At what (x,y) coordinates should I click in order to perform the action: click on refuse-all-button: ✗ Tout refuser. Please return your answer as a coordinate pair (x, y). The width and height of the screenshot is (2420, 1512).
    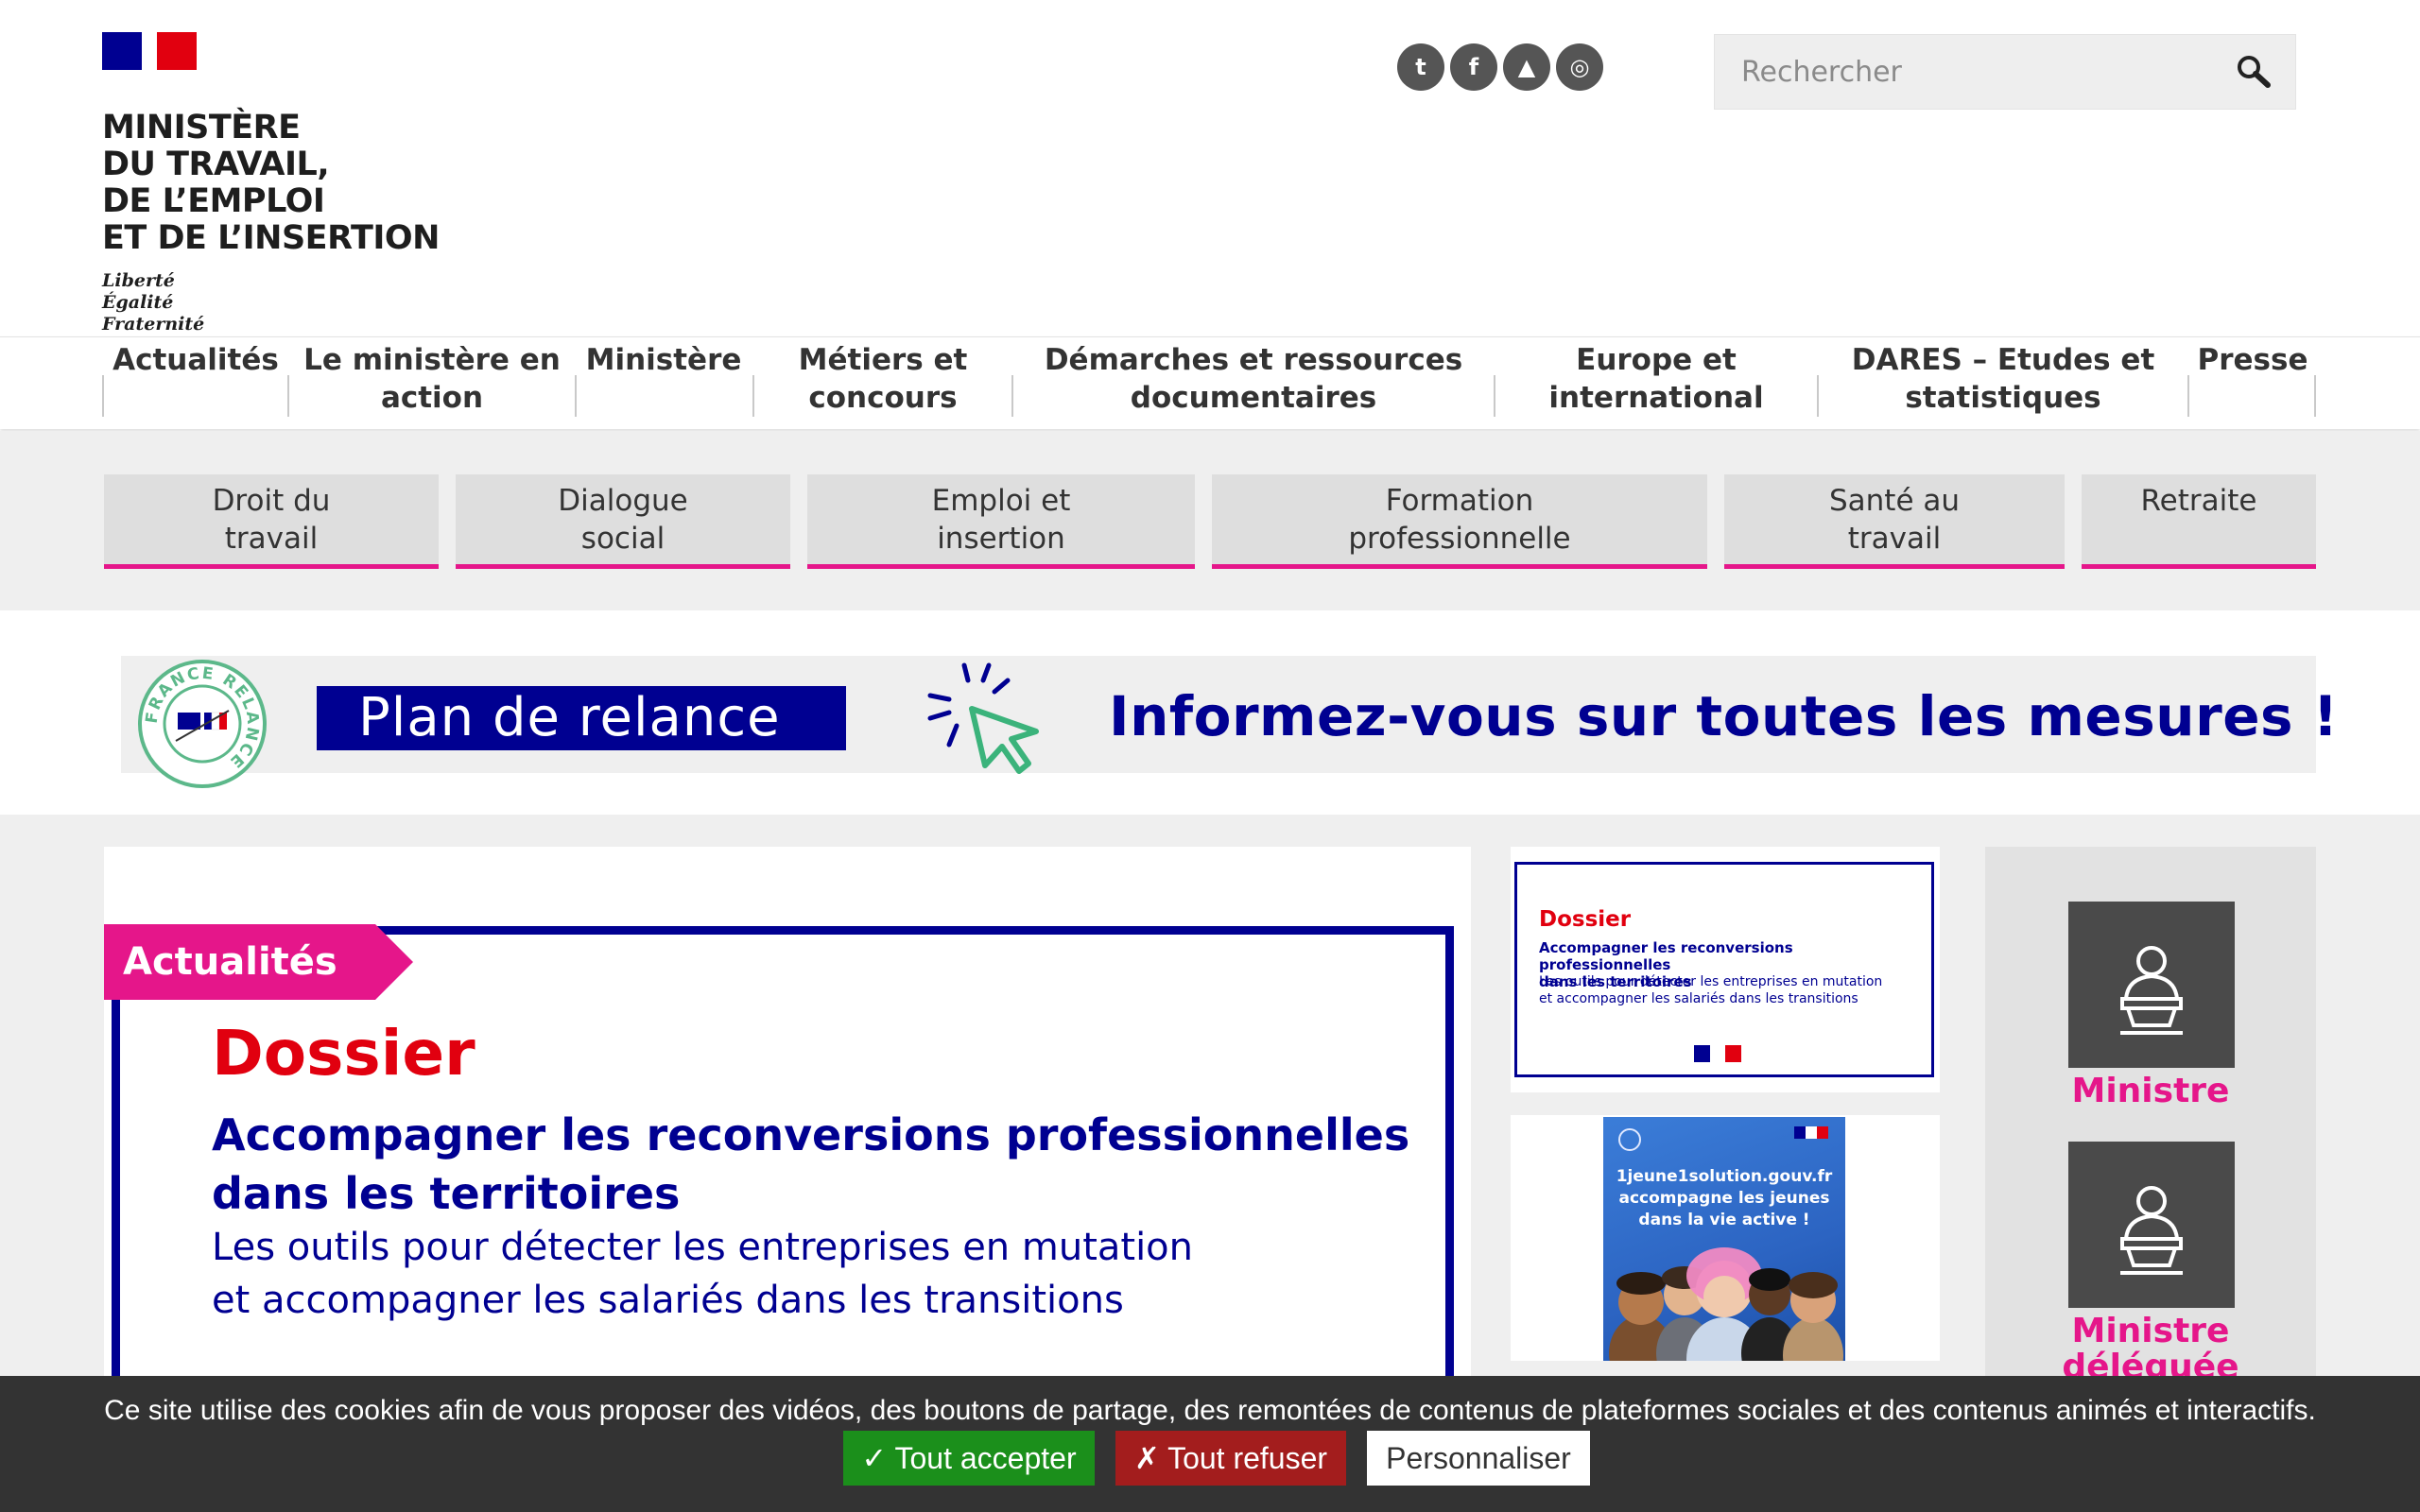
    Looking at the image, I should click on (1231, 1458).